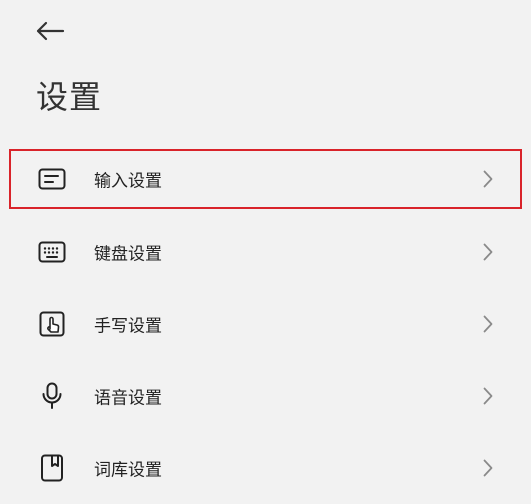  Describe the element at coordinates (128, 470) in the screenshot. I see `settings-item-label: 词库设置` at that location.